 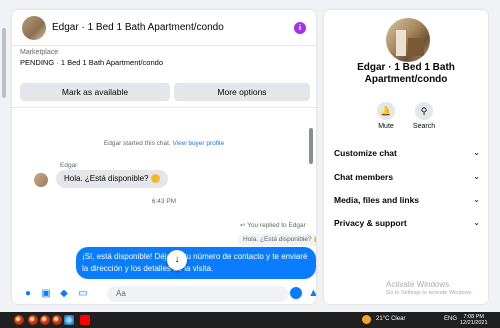 I want to click on listing-photo, so click(x=408, y=40).